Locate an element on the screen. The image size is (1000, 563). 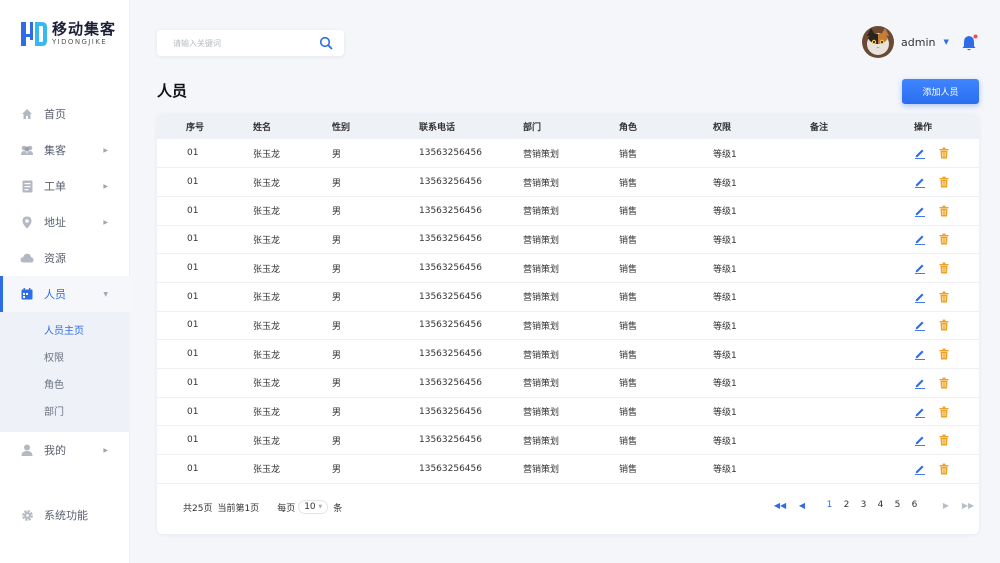
home-icon is located at coordinates (27, 114).